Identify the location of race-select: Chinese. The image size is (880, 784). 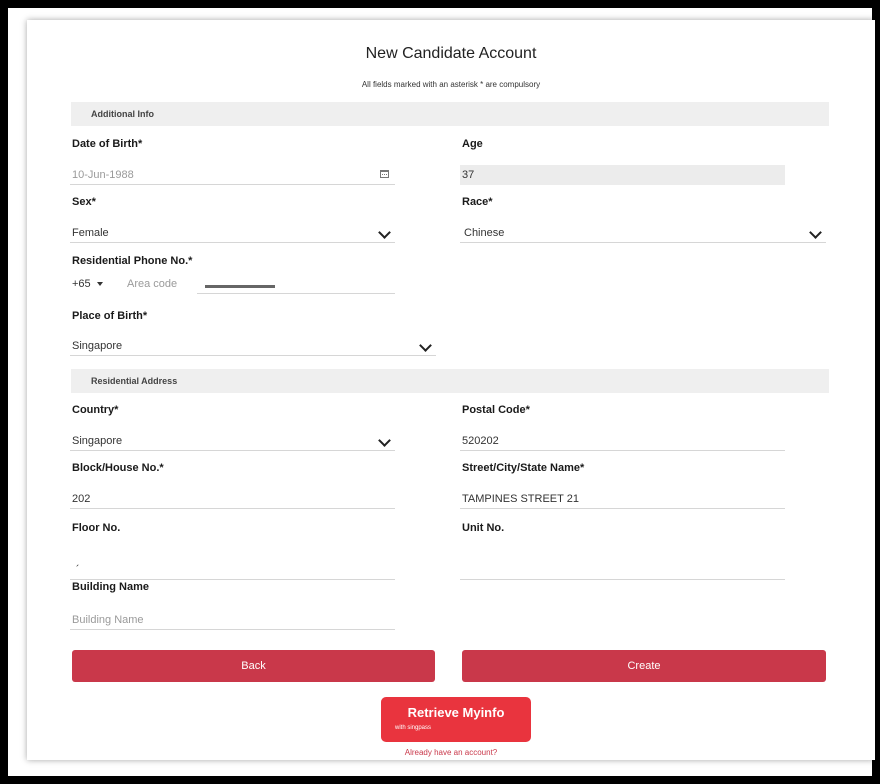
(643, 233).